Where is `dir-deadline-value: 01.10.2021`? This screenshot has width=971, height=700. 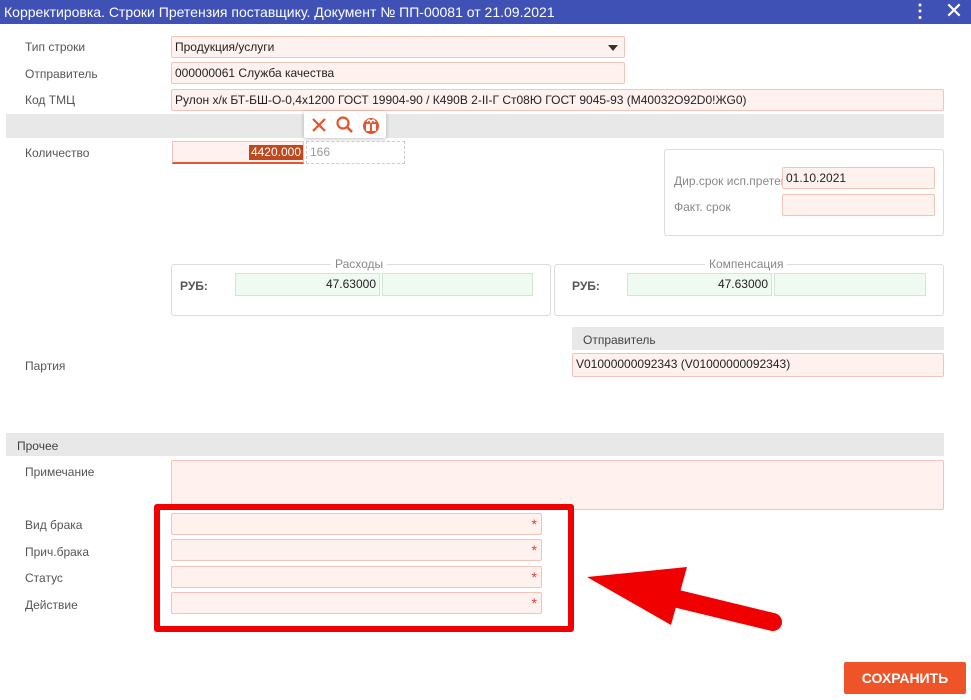
dir-deadline-value: 01.10.2021 is located at coordinates (816, 178).